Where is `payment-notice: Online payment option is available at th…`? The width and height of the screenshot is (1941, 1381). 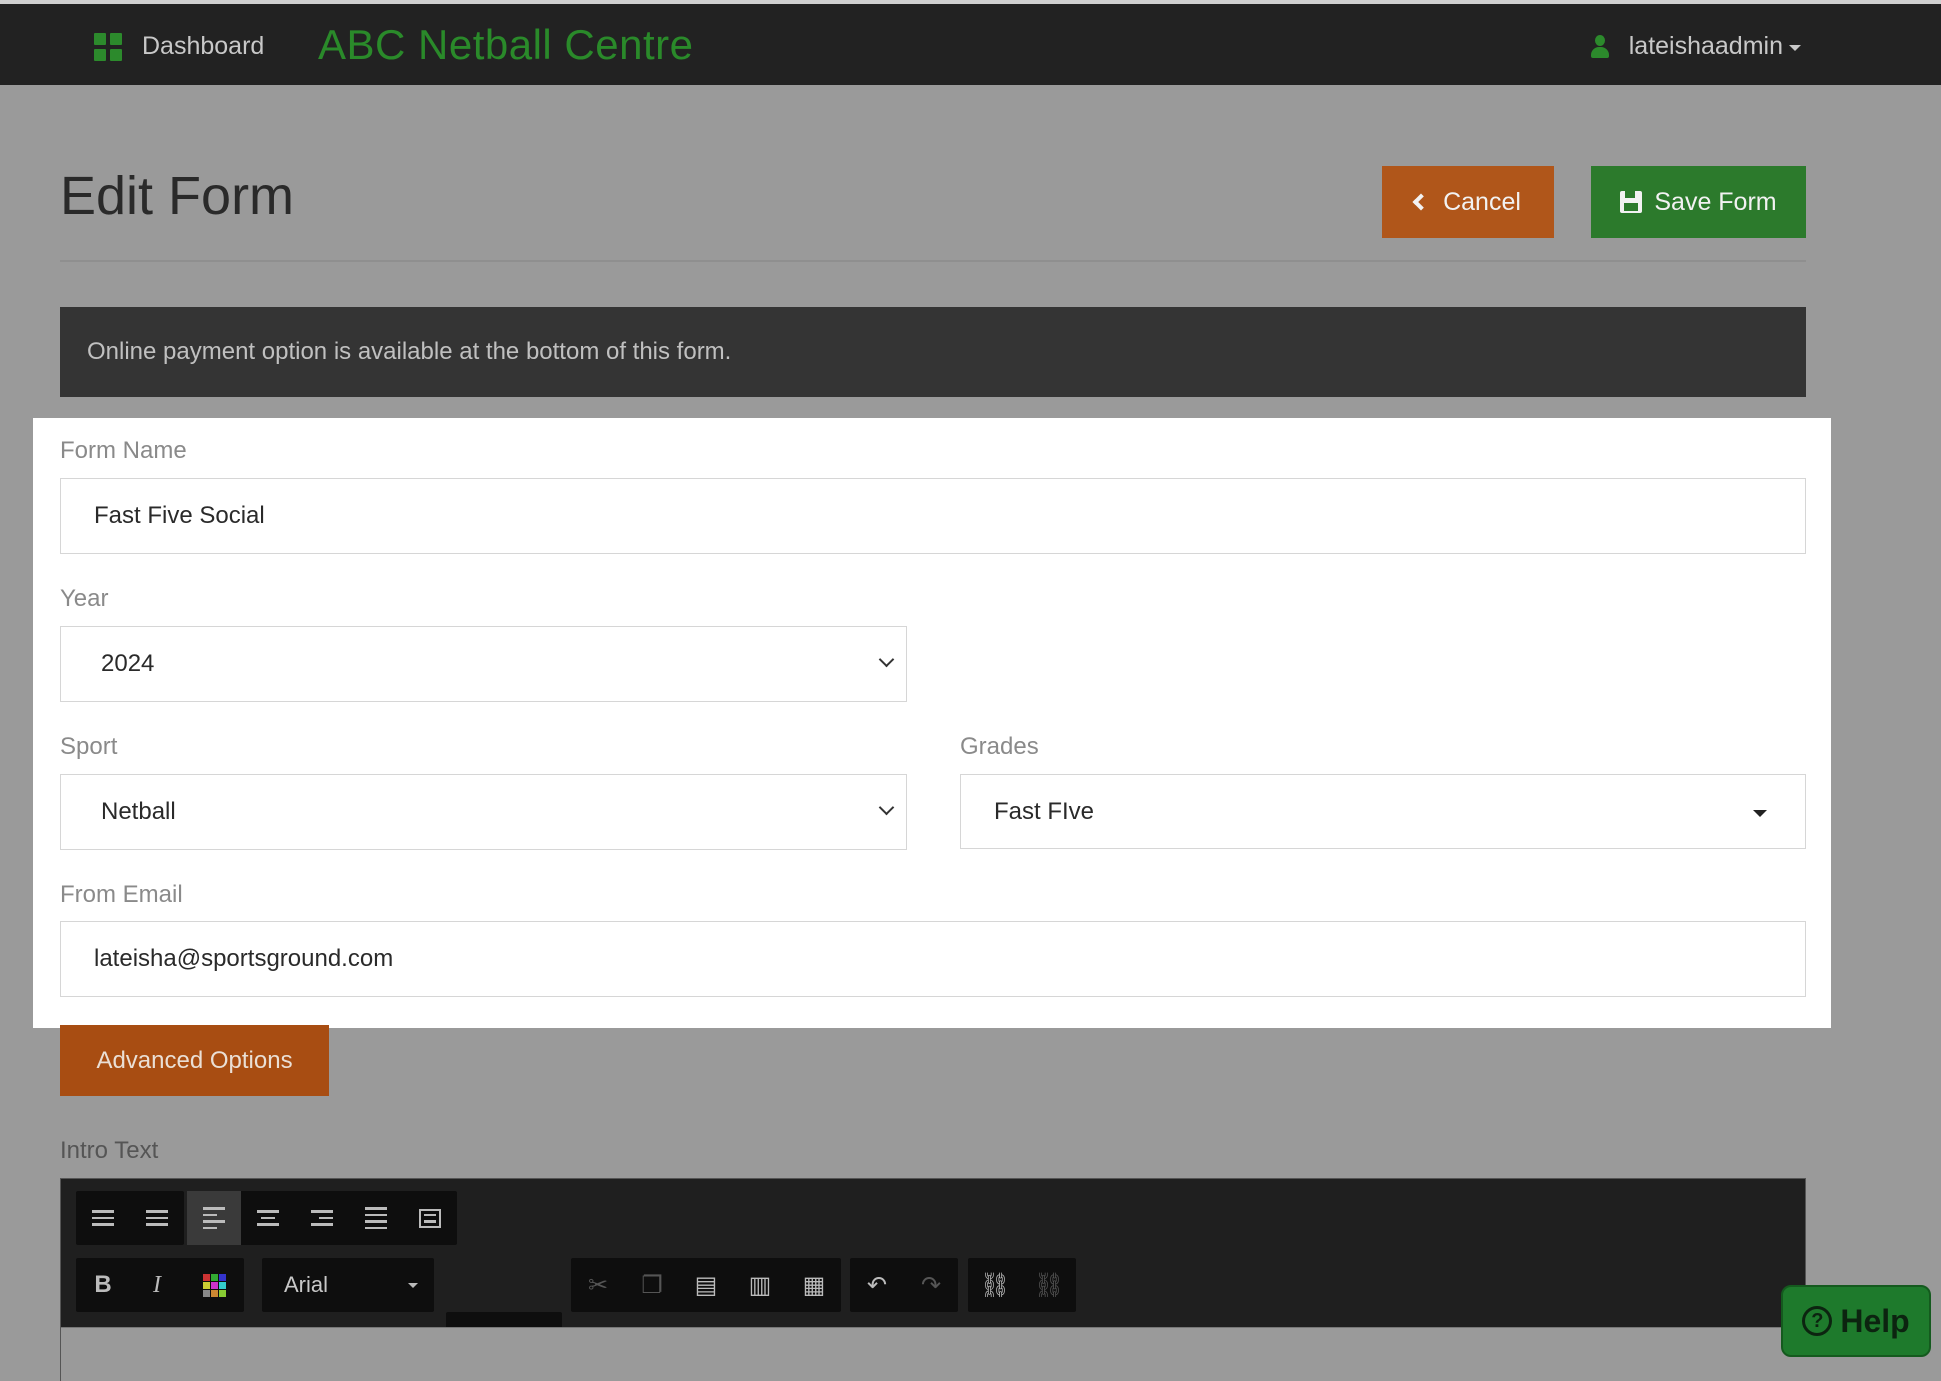
payment-notice: Online payment option is available at th… is located at coordinates (933, 352).